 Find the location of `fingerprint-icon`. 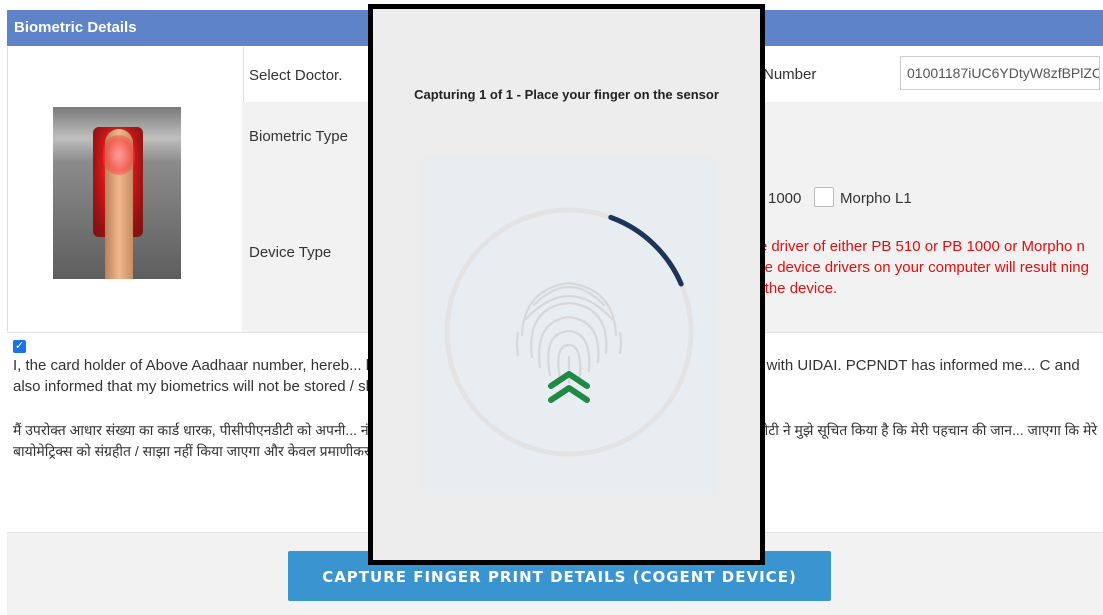

fingerprint-icon is located at coordinates (569, 333).